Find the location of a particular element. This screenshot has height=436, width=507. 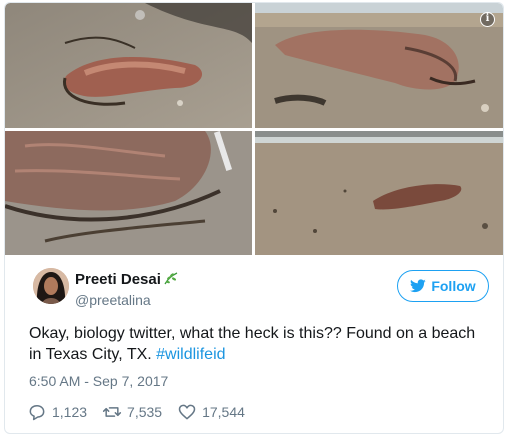

like-action: 17,544 is located at coordinates (211, 412).